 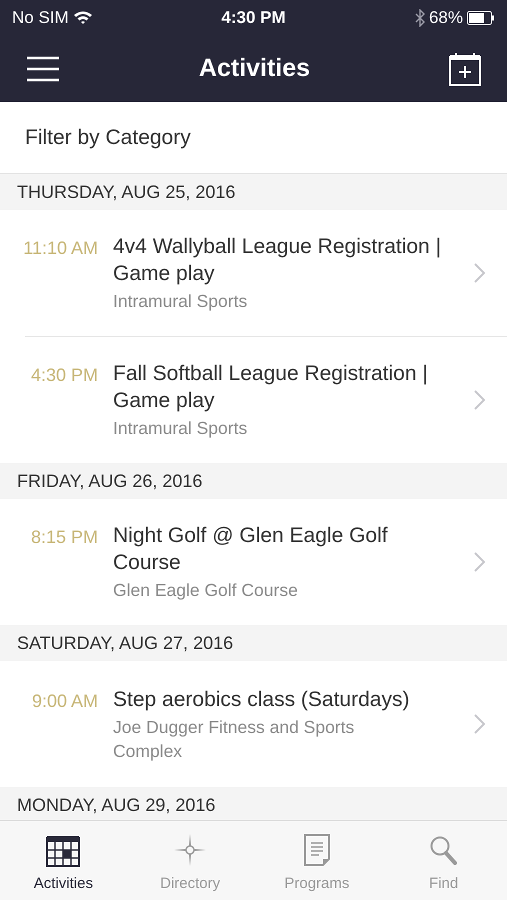 I want to click on calendar-add-icon, so click(x=464, y=69).